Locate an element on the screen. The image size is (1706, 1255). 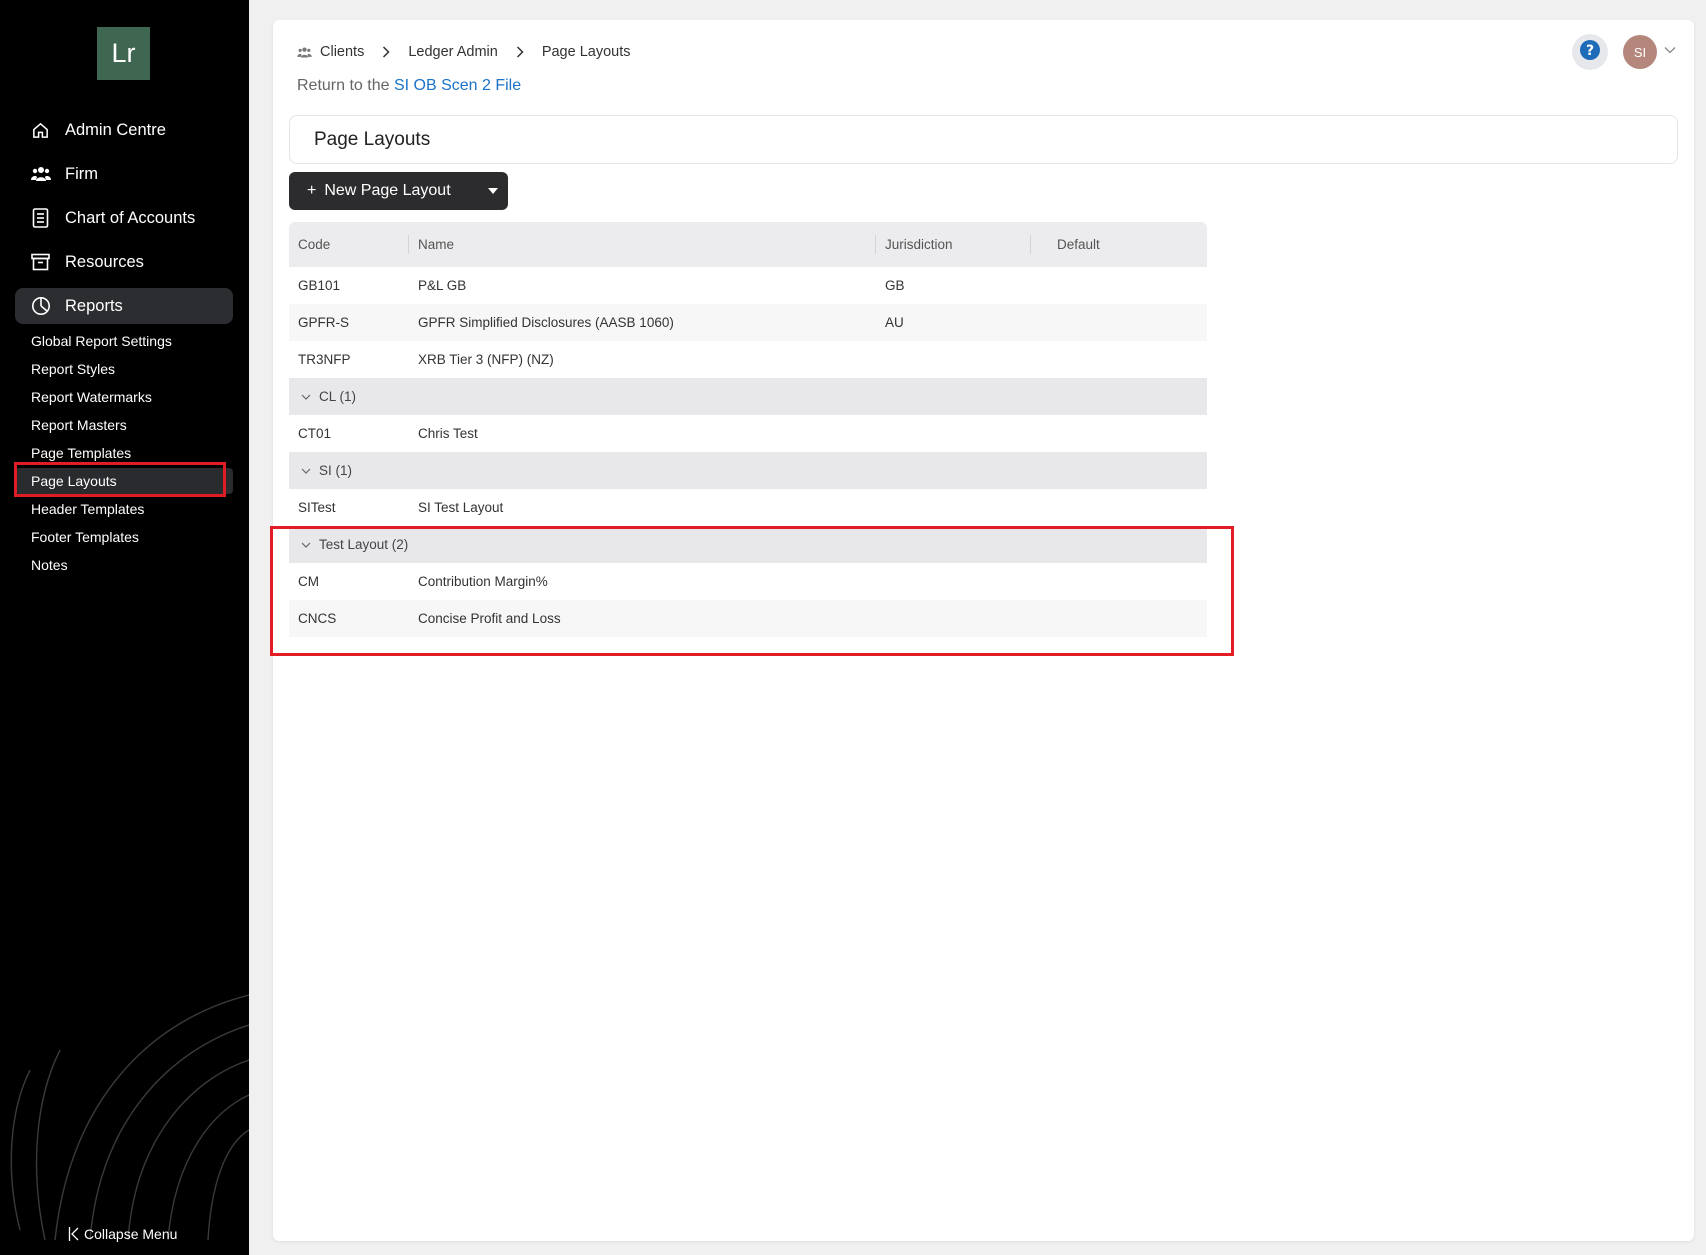
return-file-link: SI OB Scen 2 File is located at coordinates (457, 85).